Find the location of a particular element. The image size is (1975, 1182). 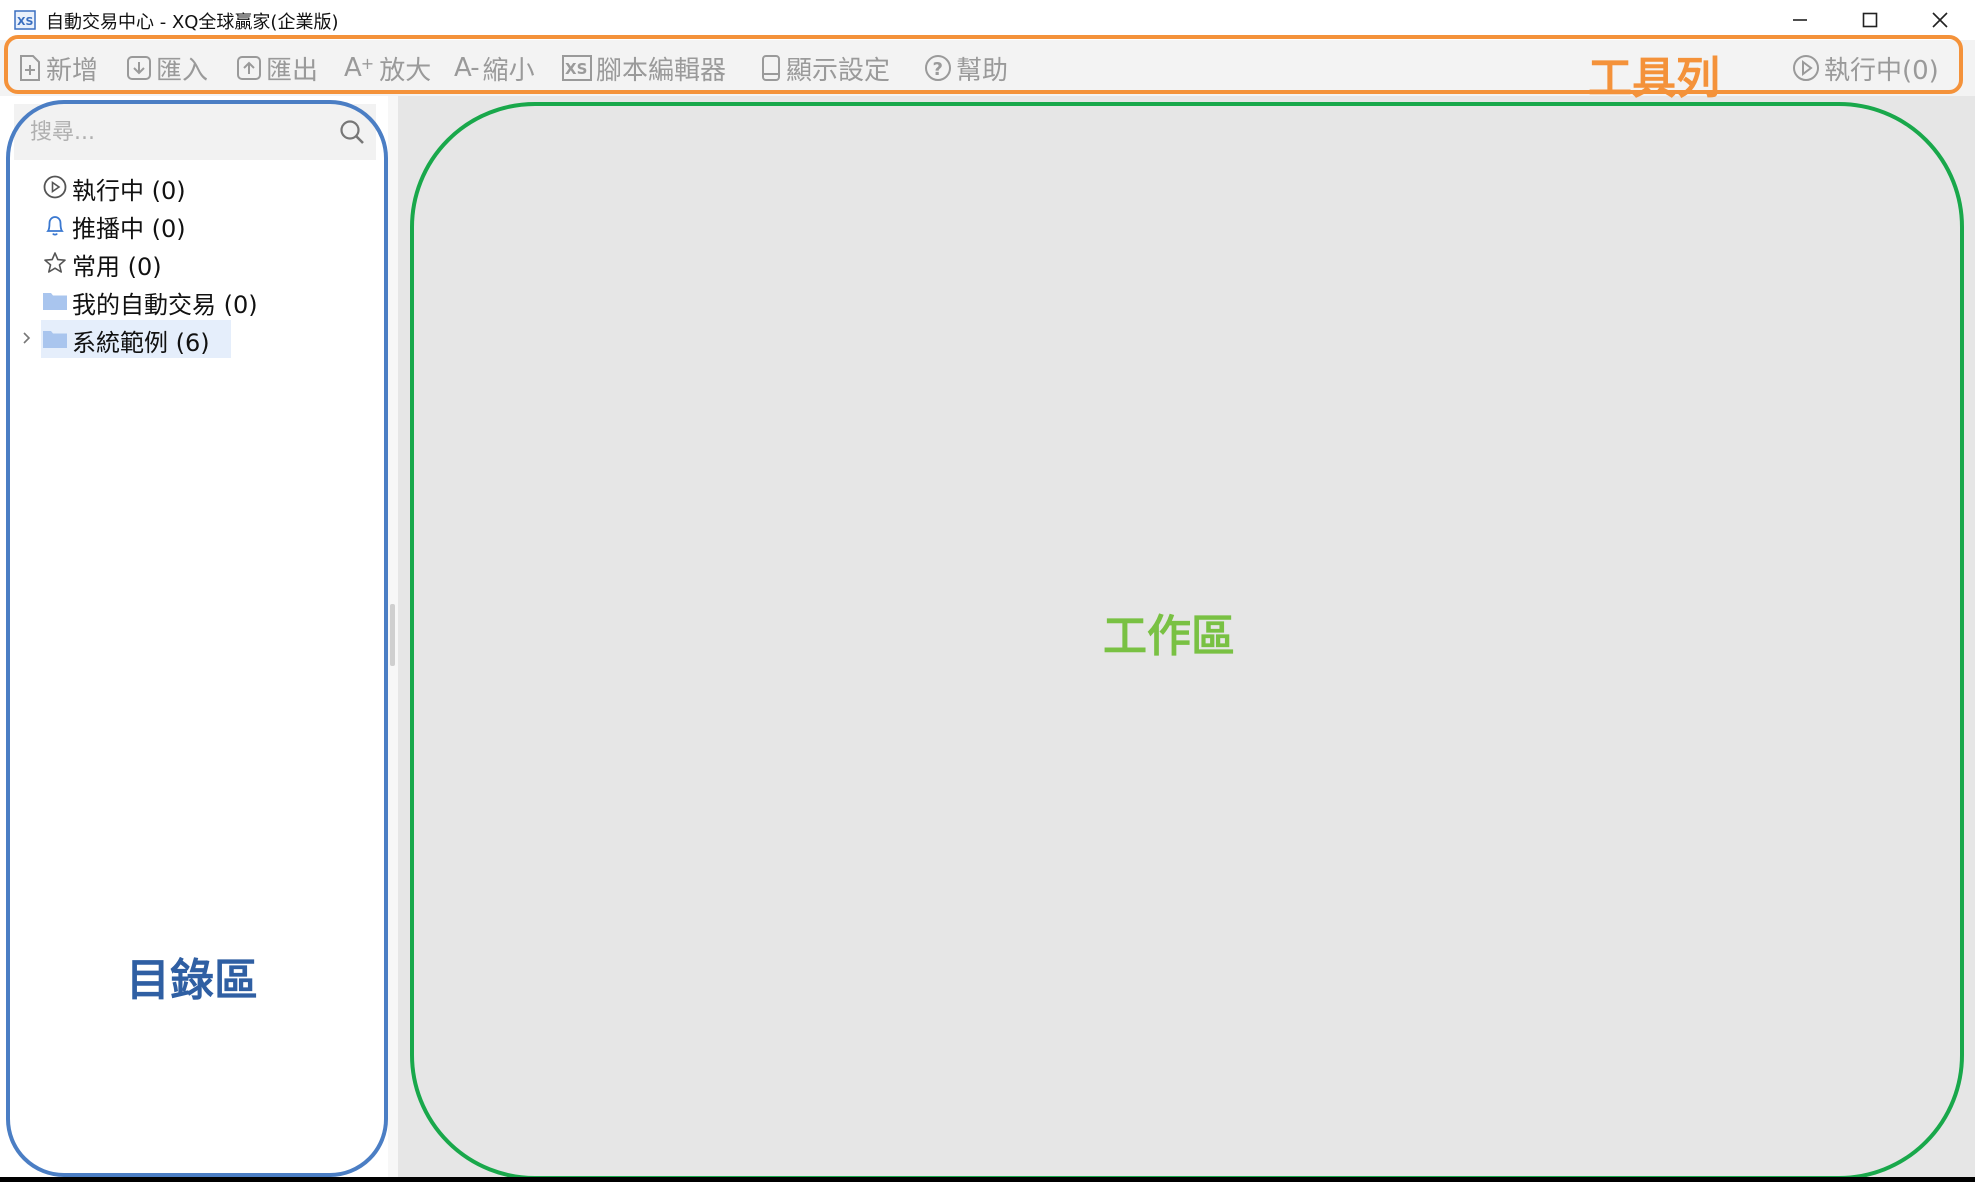

zoom-out-button: A- 縮小 is located at coordinates (494, 68).